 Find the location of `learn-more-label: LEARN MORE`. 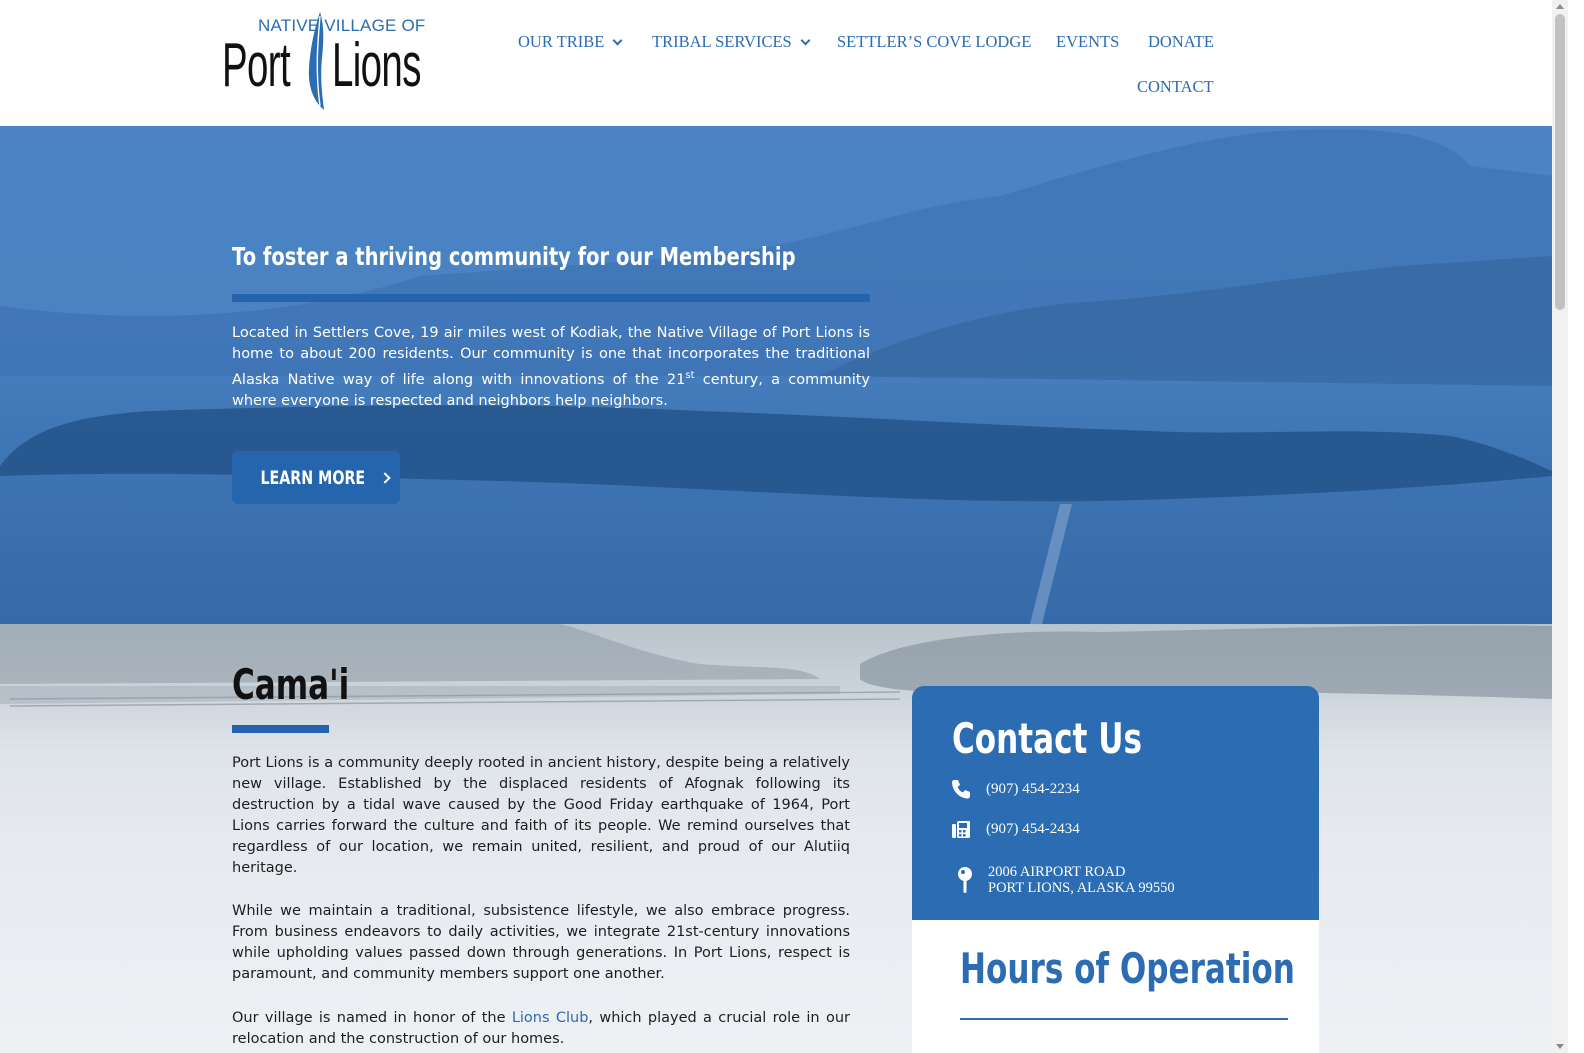

learn-more-label: LEARN MORE is located at coordinates (313, 477).